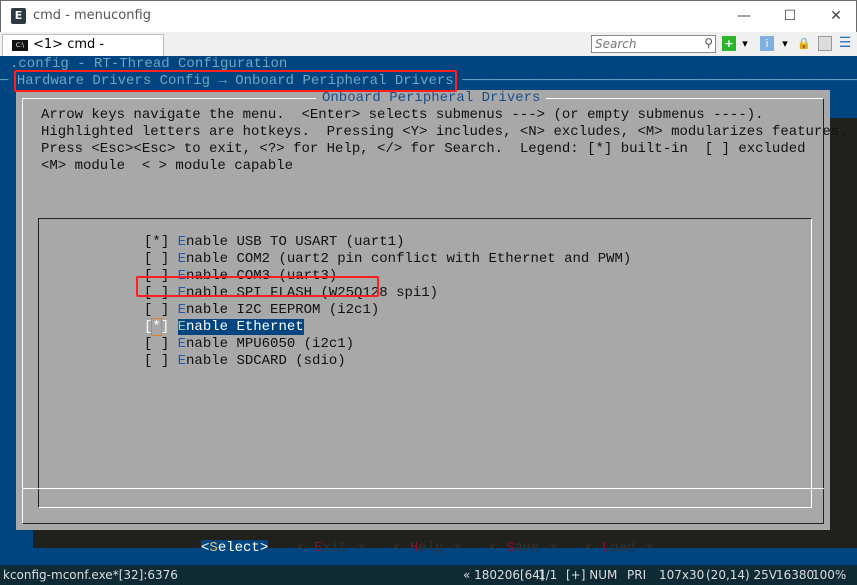 This screenshot has width=857, height=585. Describe the element at coordinates (431, 548) in the screenshot. I see `button-label: elp` at that location.